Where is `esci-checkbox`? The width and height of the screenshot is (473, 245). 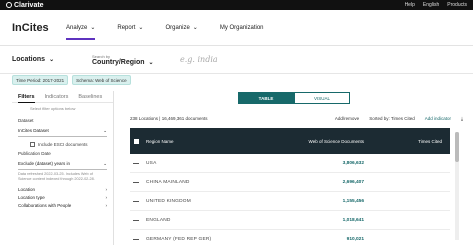
esci-checkbox is located at coordinates (32, 144).